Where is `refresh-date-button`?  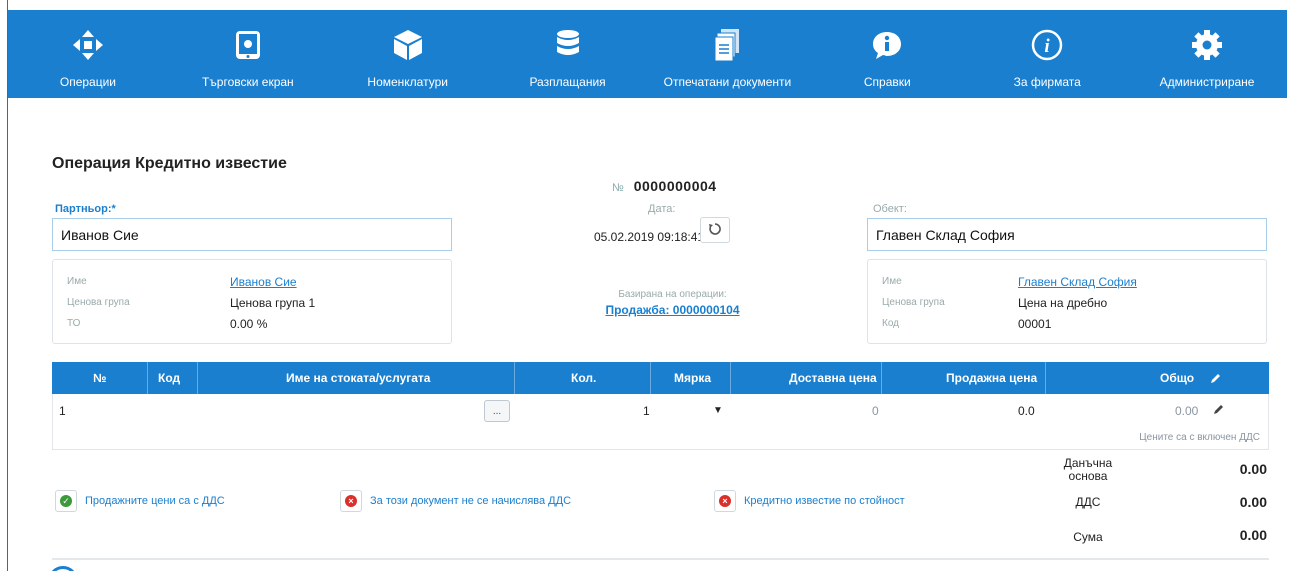 refresh-date-button is located at coordinates (715, 230).